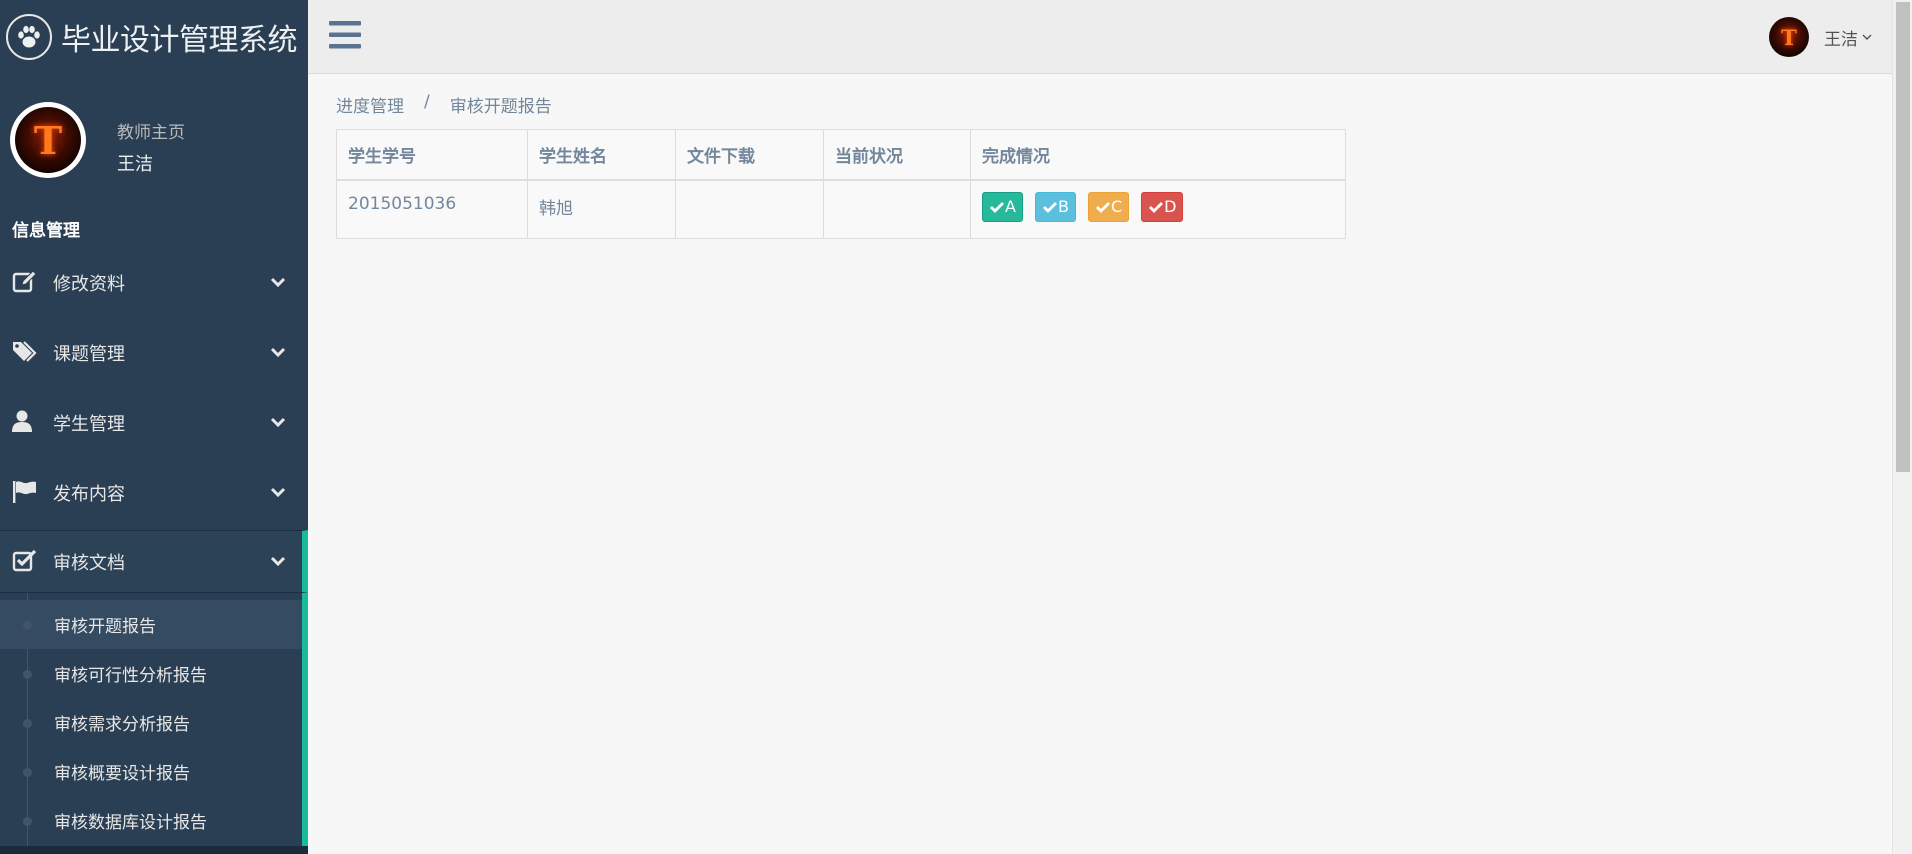 This screenshot has height=854, width=1912. Describe the element at coordinates (1903, 237) in the screenshot. I see `scrollbar-thumb` at that location.